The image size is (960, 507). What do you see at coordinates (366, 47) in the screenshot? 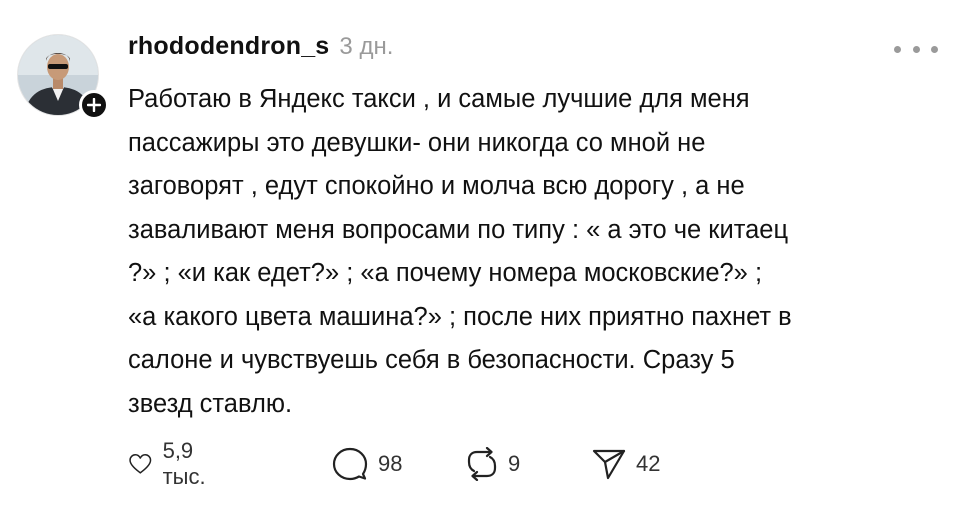
I see `timestamp: 3 дн.` at bounding box center [366, 47].